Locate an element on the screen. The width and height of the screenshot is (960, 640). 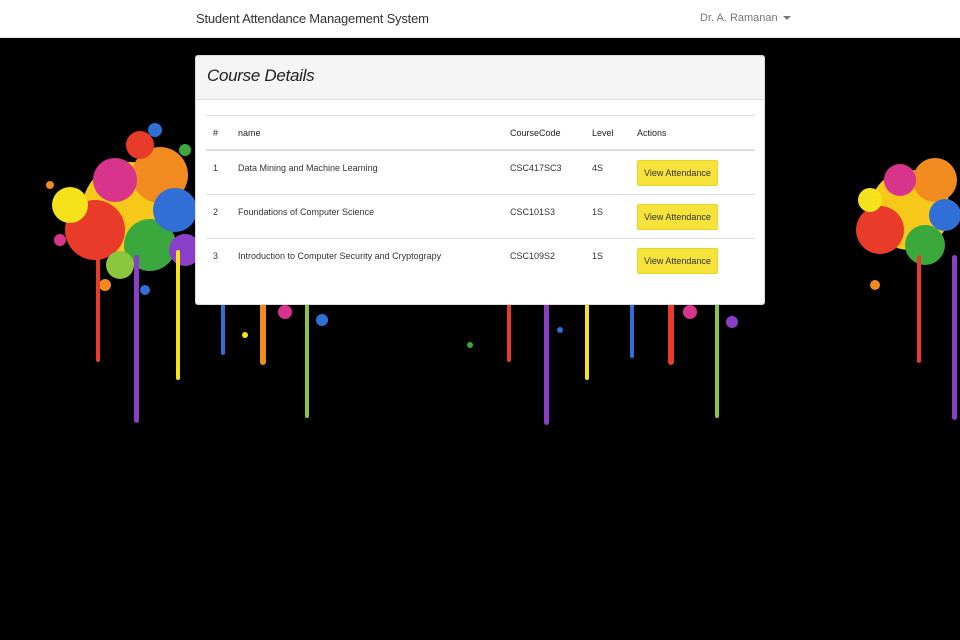
panel-heading: Course Details is located at coordinates (480, 78).